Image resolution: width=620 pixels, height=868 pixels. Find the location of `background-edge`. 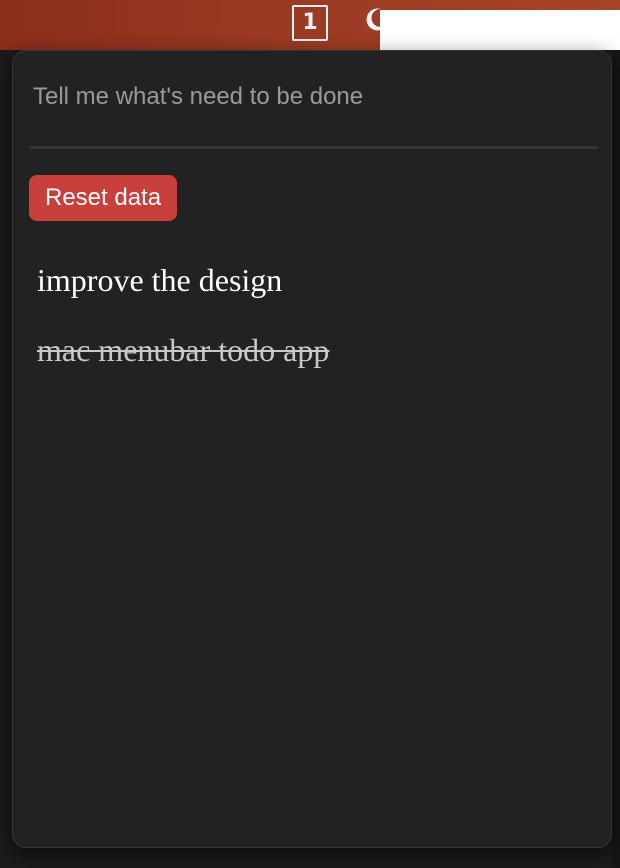

background-edge is located at coordinates (616, 459).